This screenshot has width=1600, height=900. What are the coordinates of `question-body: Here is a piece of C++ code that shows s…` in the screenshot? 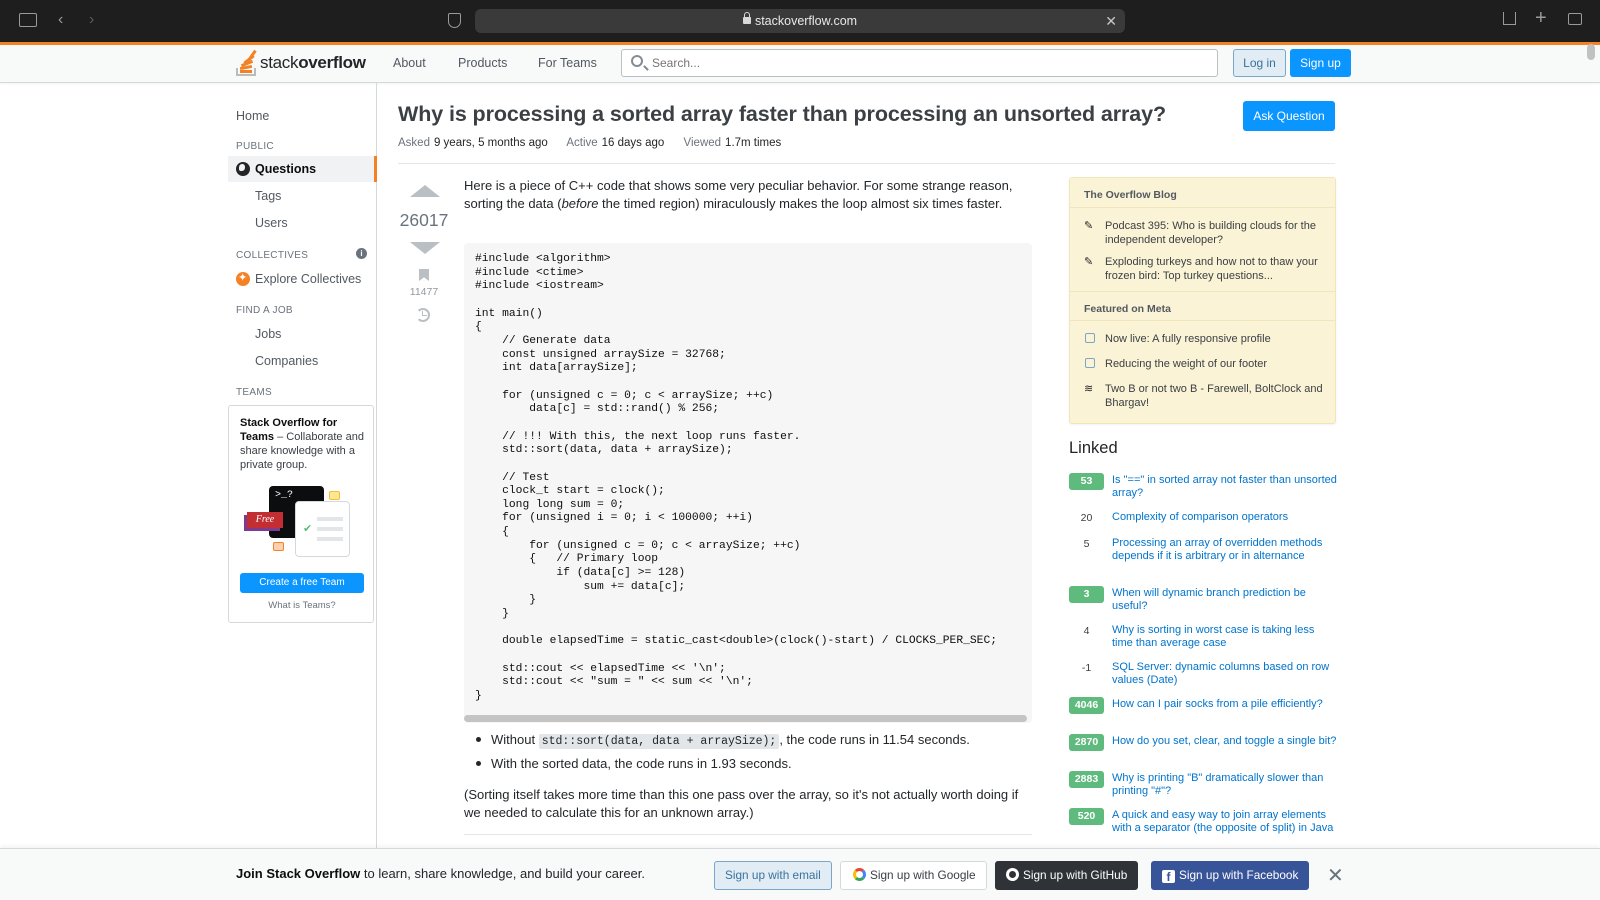 It's located at (748, 194).